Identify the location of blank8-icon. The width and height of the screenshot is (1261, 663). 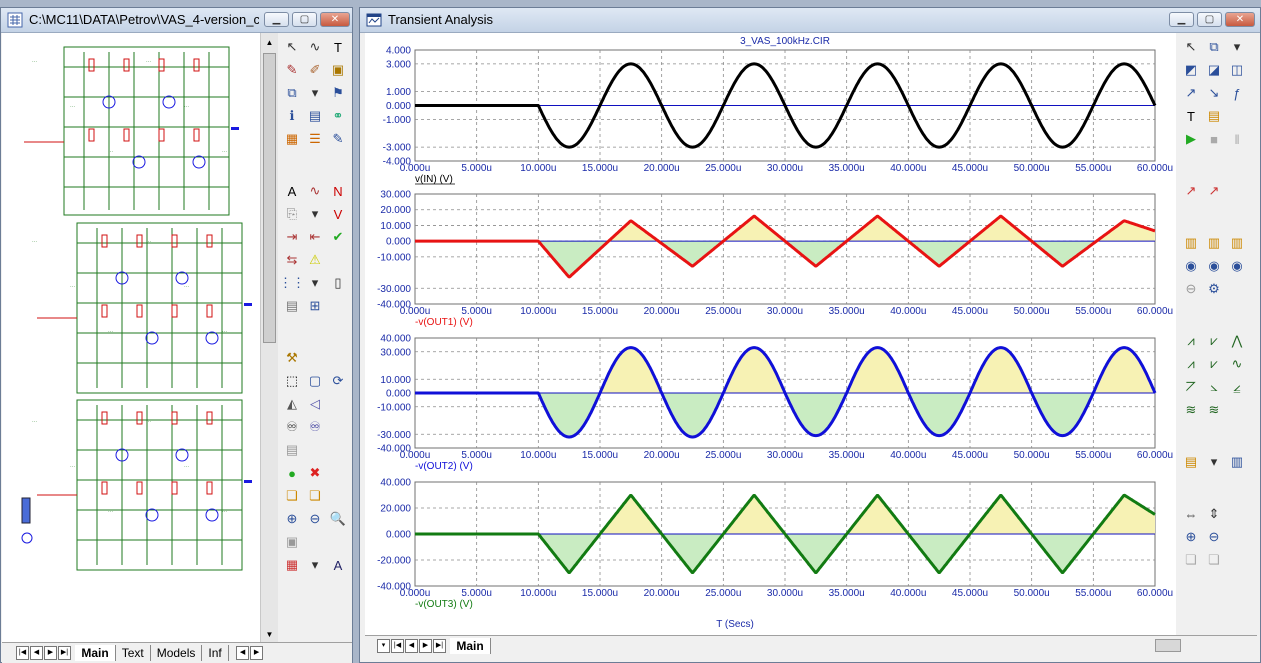
(338, 450).